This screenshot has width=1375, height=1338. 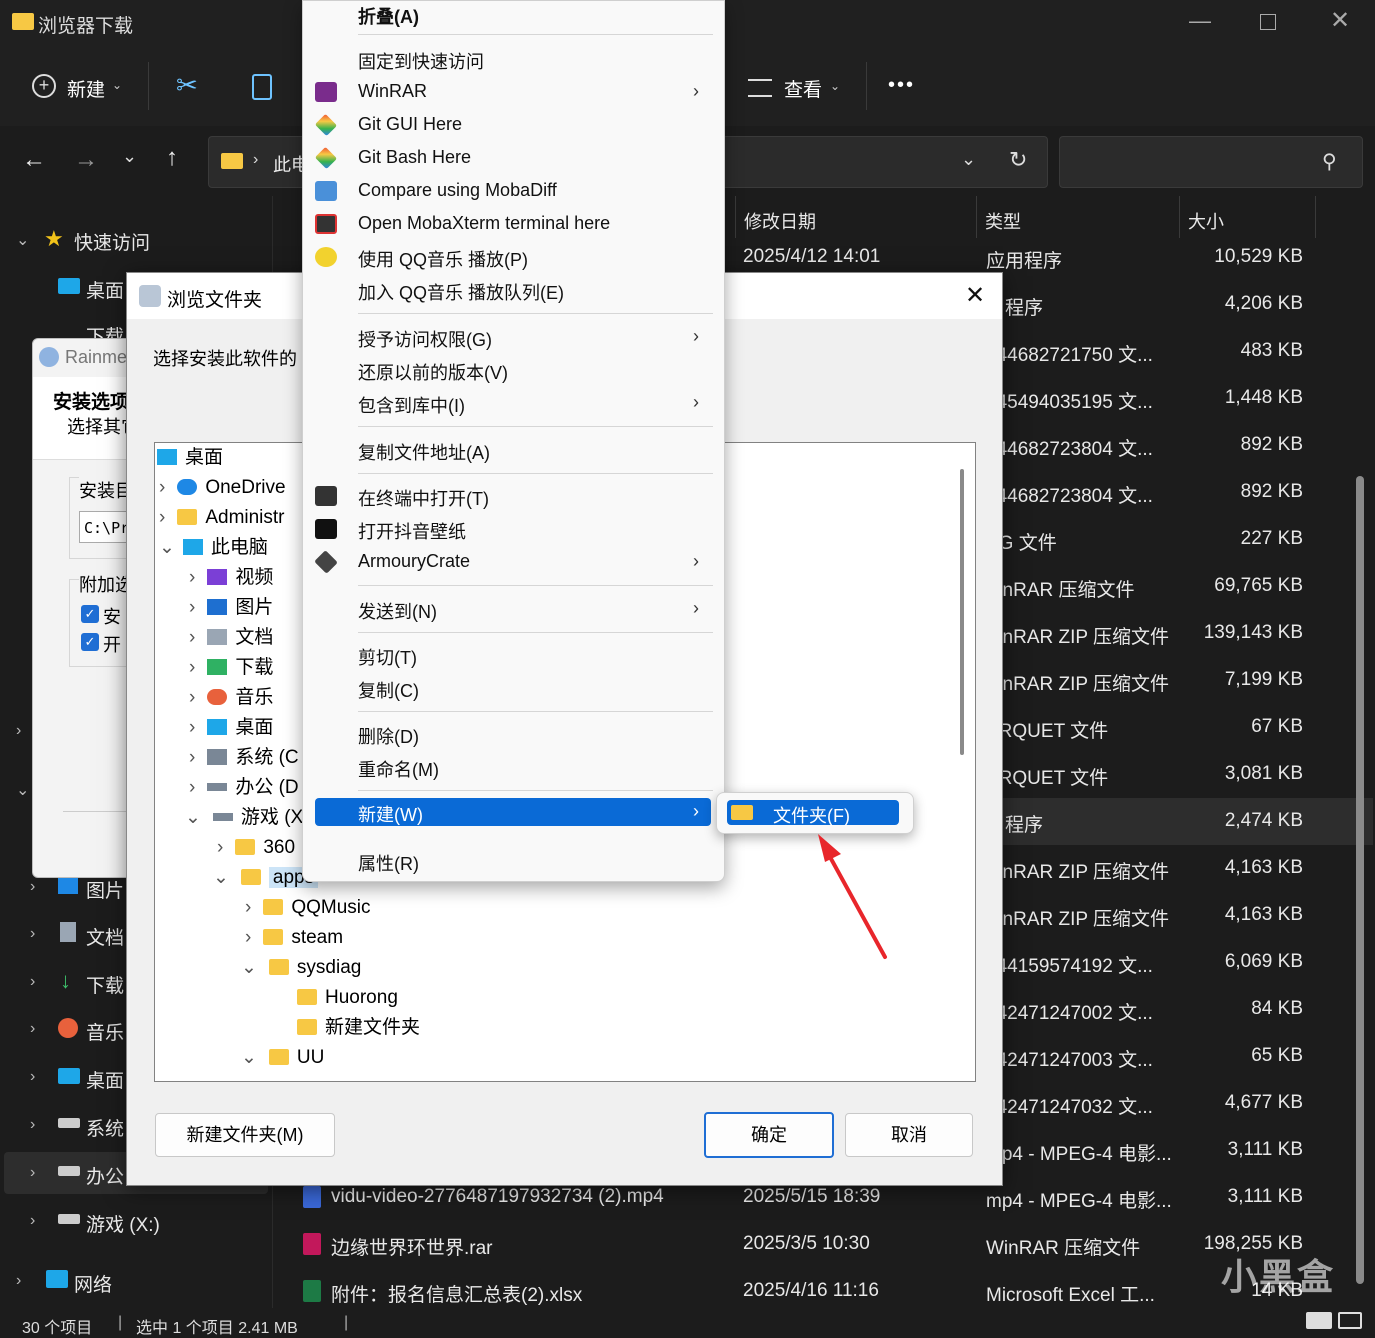 I want to click on chevron-right-icon: ›, so click(x=696, y=811).